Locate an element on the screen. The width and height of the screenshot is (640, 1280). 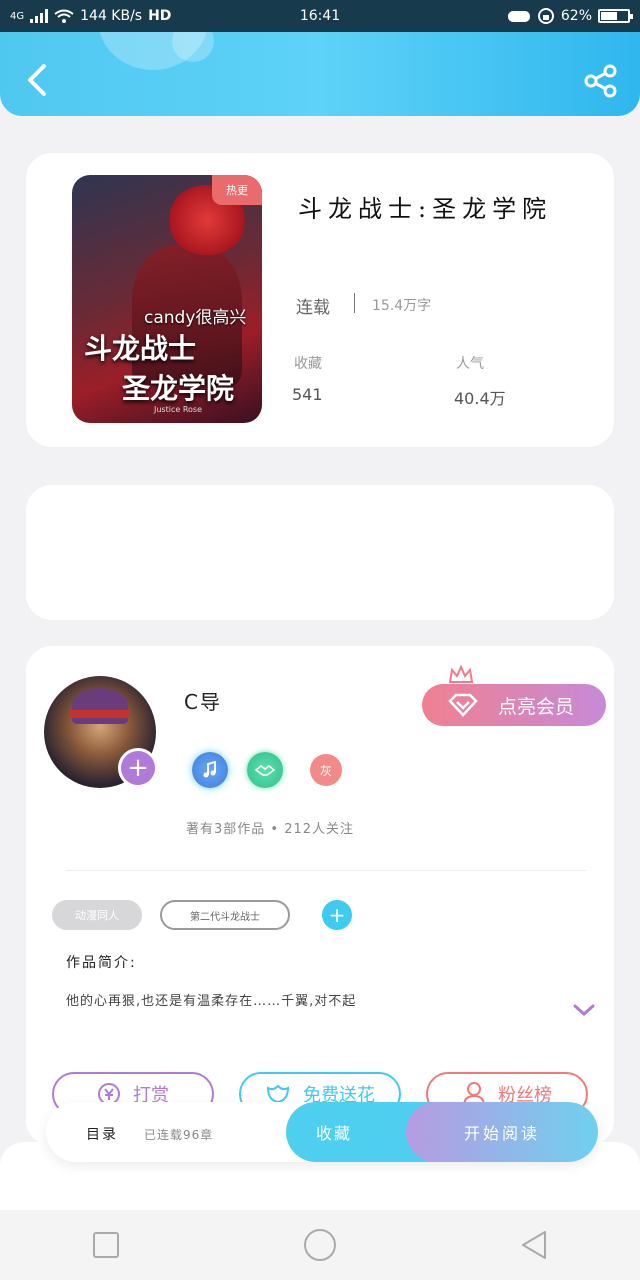
tag-chip: 动漫同人 is located at coordinates (97, 915).